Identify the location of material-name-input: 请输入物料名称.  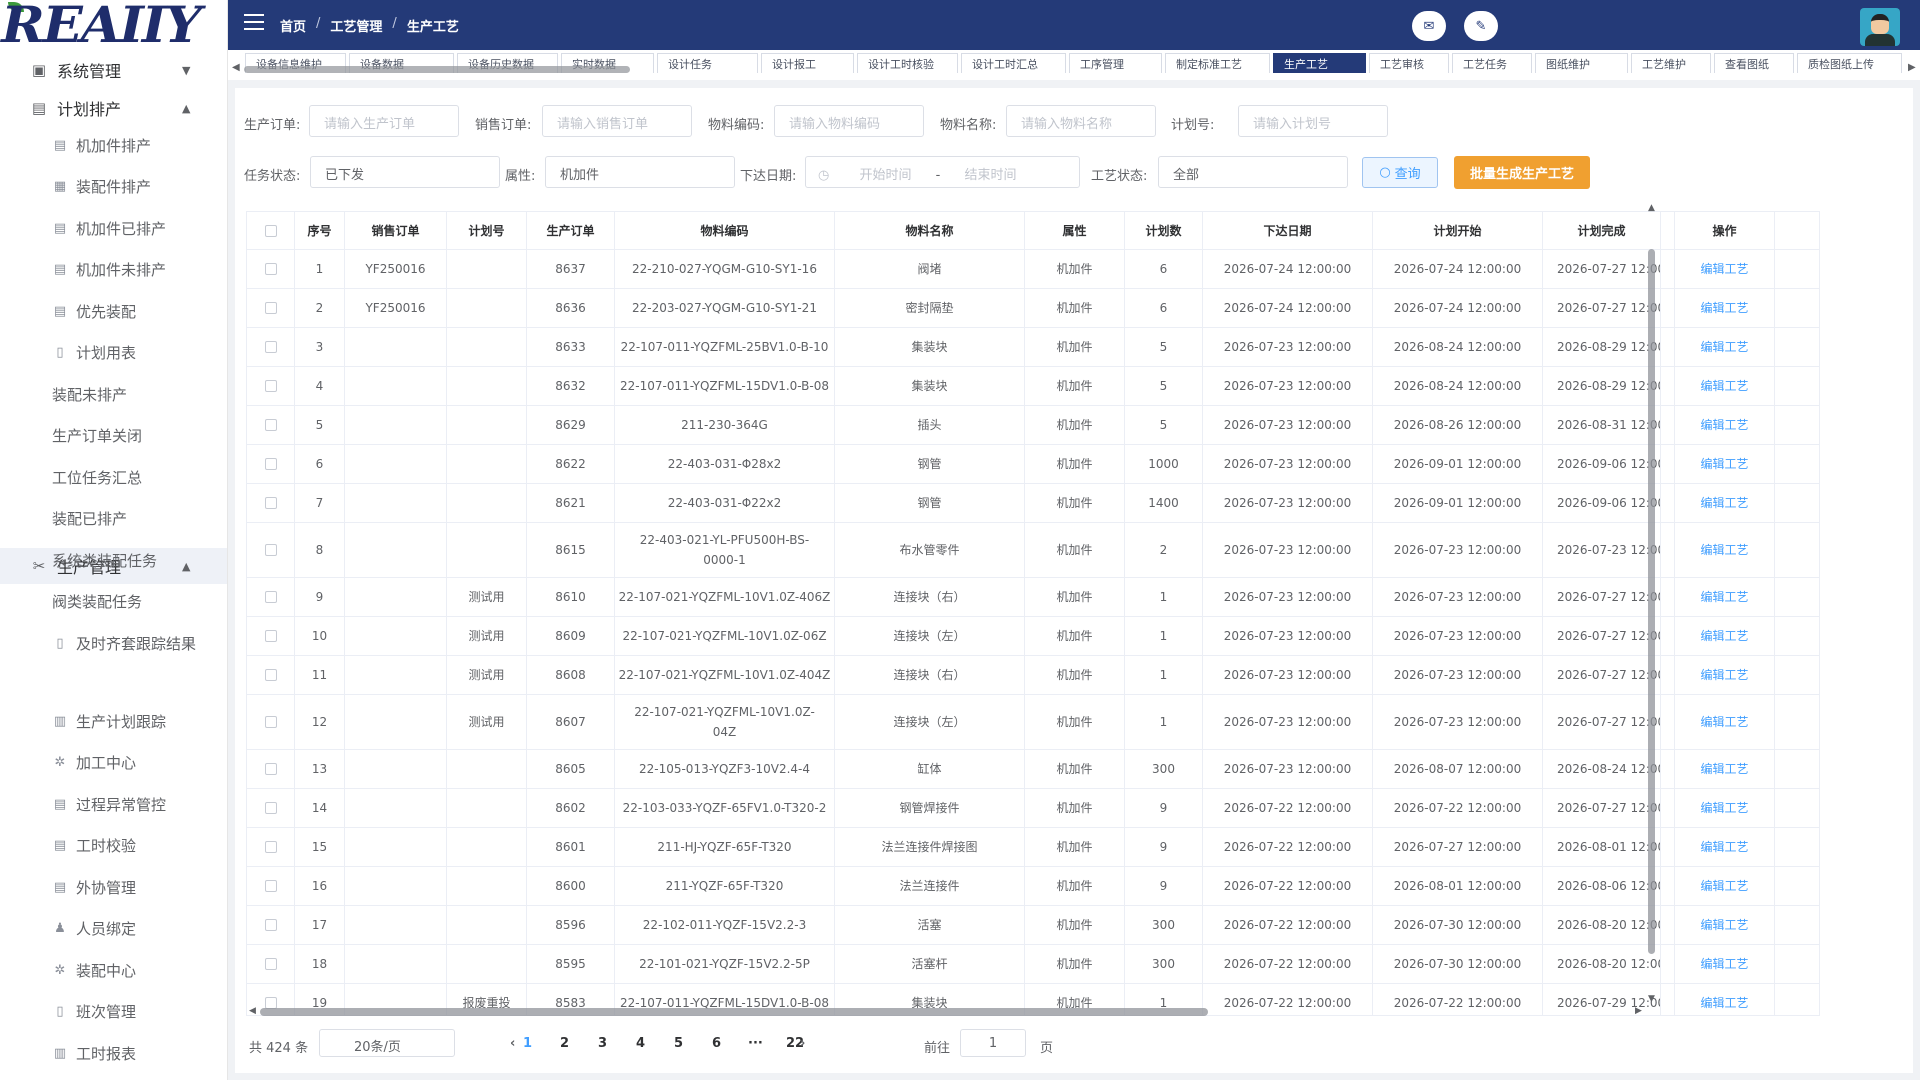
(1081, 121).